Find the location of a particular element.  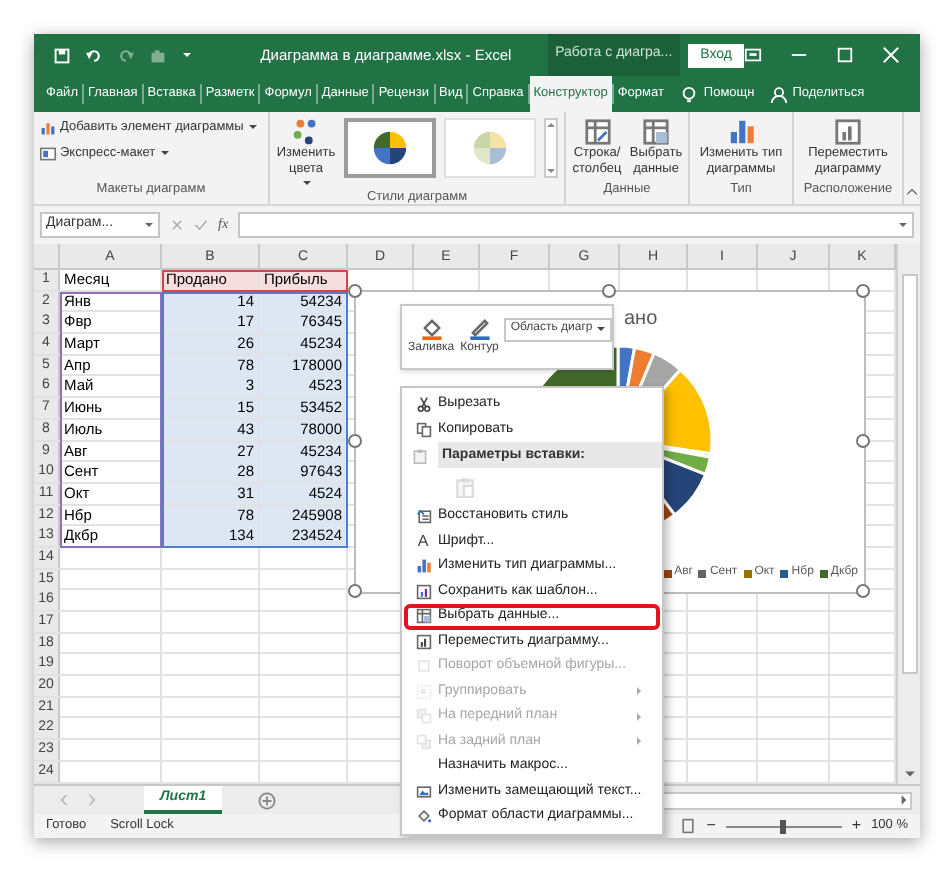

color-dots-icon is located at coordinates (306, 132).